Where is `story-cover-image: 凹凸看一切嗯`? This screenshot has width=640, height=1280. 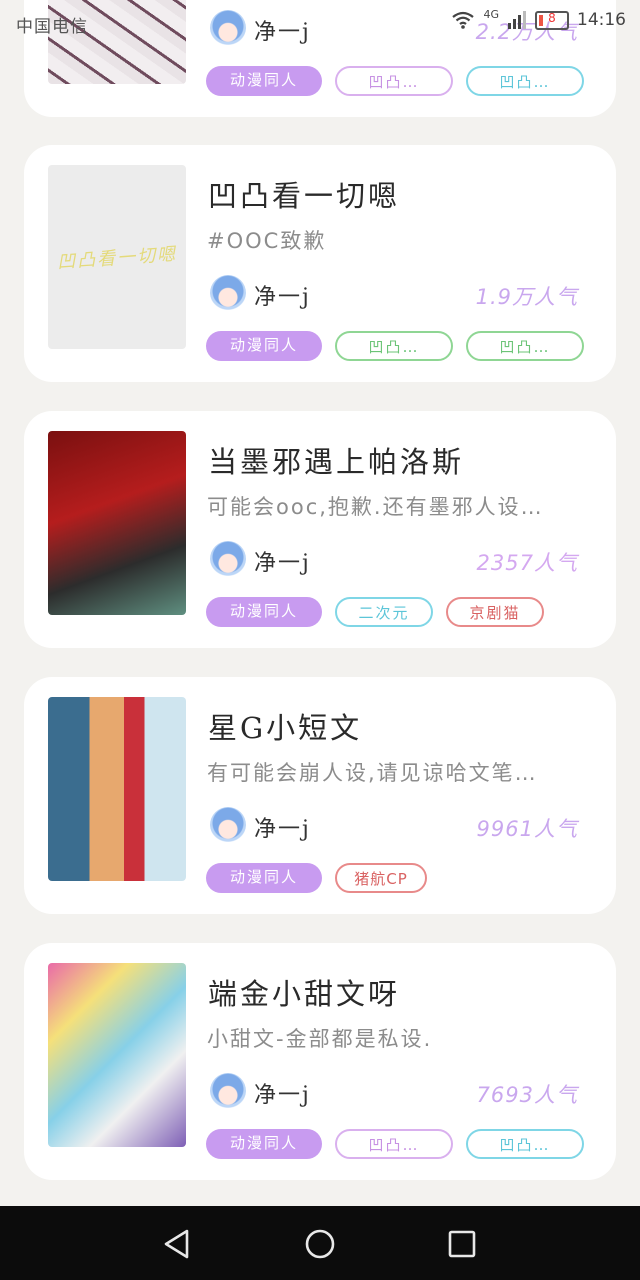 story-cover-image: 凹凸看一切嗯 is located at coordinates (117, 257).